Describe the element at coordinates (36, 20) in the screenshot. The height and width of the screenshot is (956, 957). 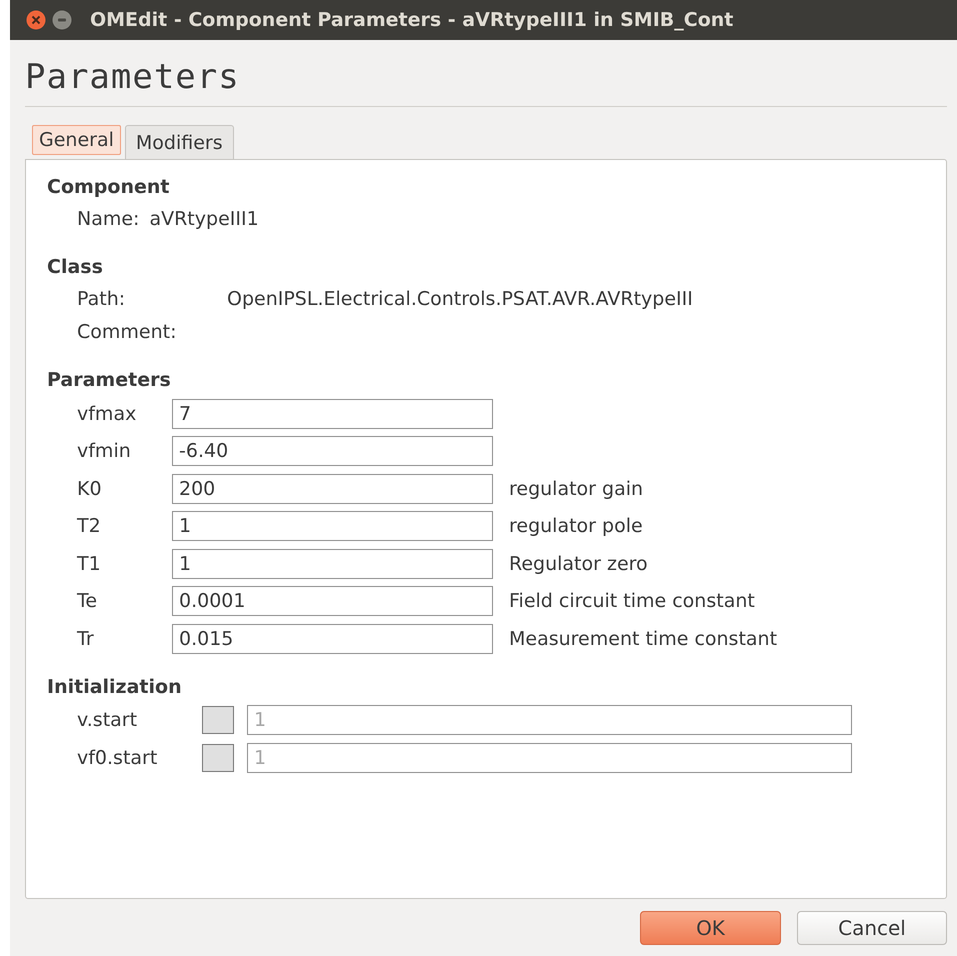
I see `close-icon` at that location.